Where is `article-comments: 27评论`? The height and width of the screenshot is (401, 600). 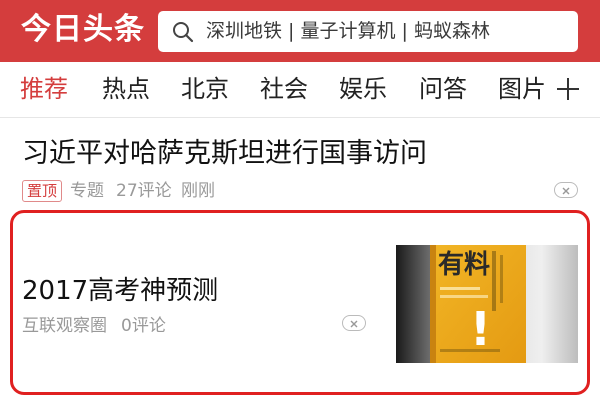
article-comments: 27评论 is located at coordinates (144, 191).